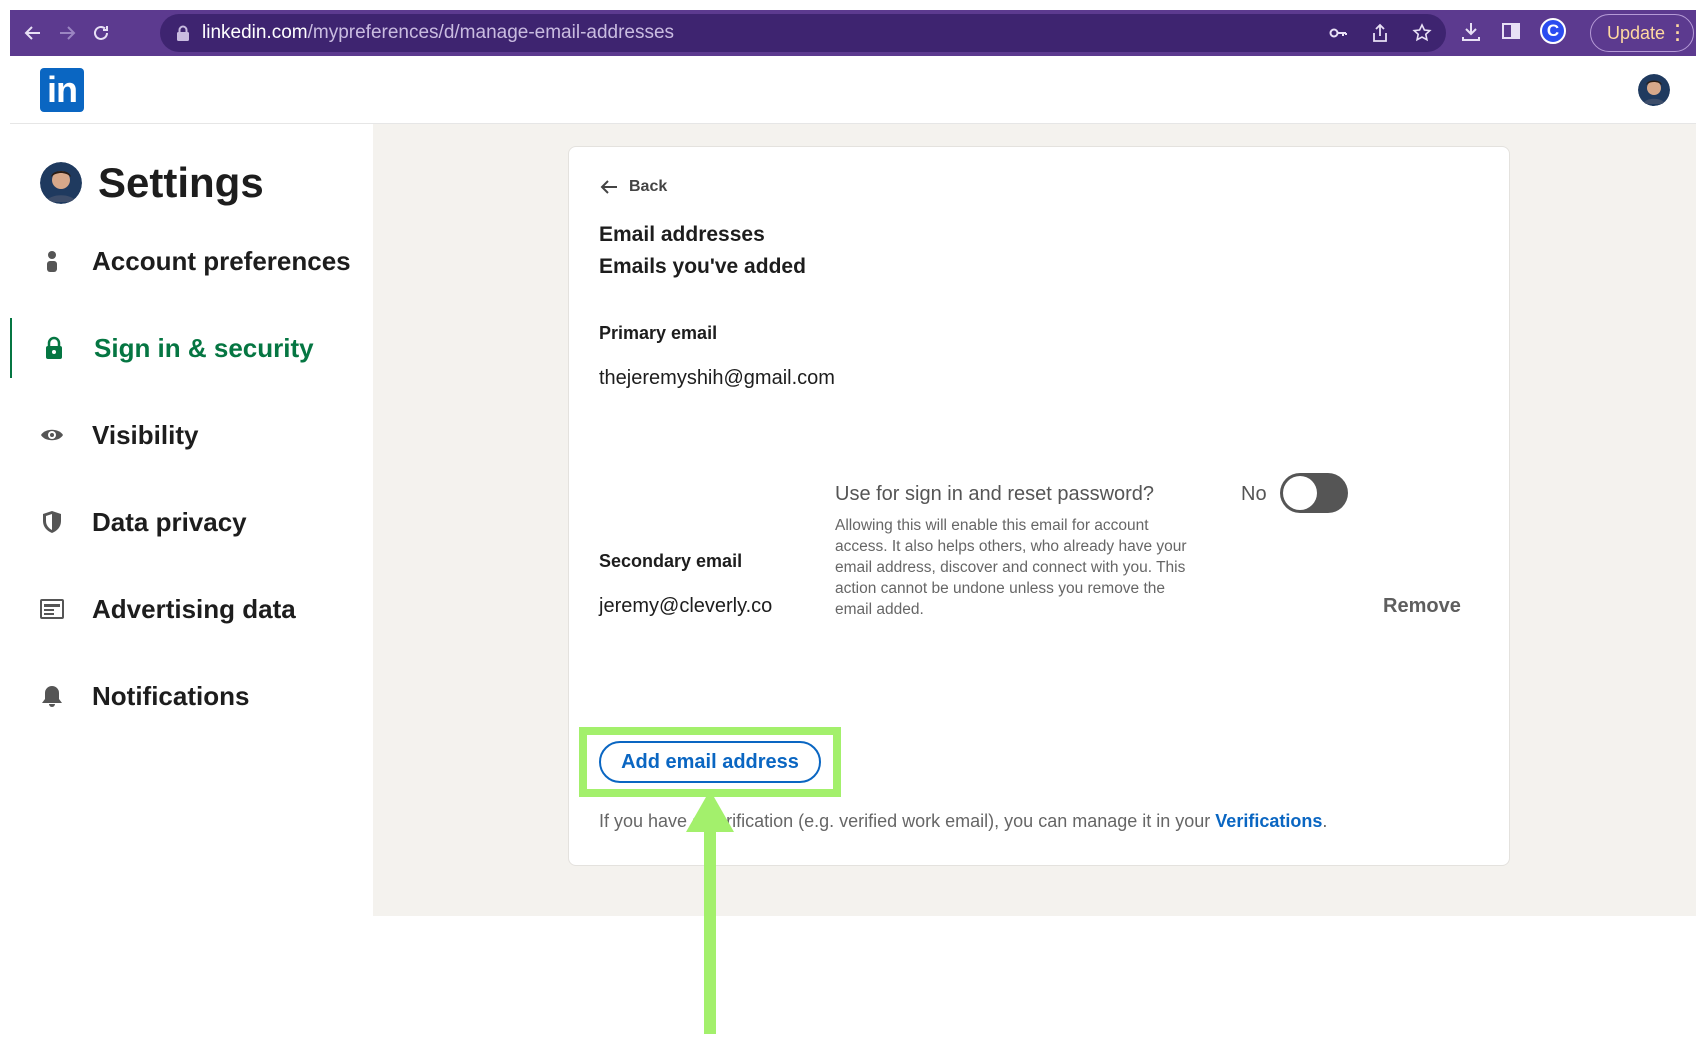  I want to click on reload-icon, so click(101, 33).